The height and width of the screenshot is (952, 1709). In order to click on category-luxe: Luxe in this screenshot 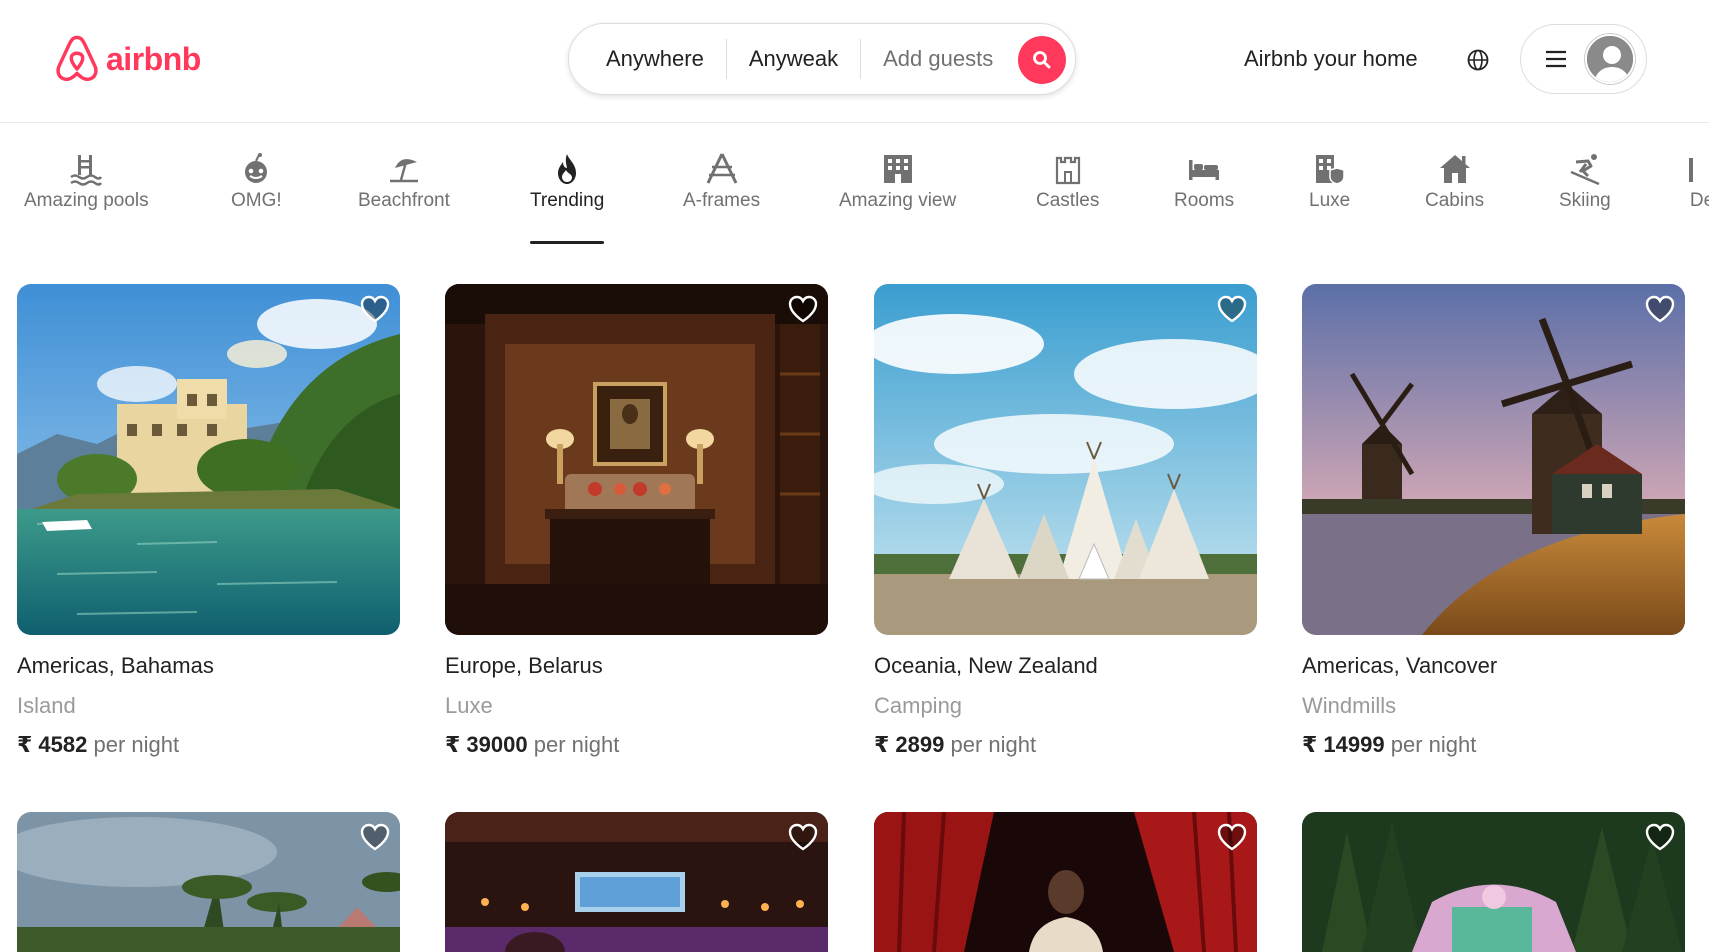, I will do `click(1329, 182)`.